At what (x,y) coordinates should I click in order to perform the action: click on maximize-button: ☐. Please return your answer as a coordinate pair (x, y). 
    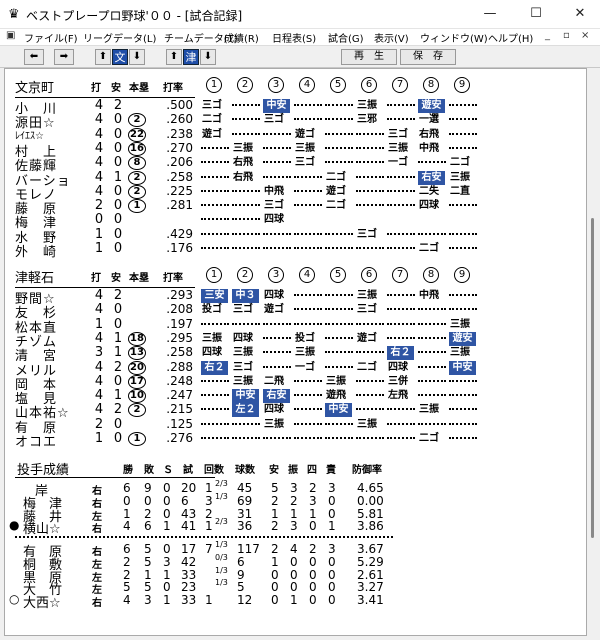
    Looking at the image, I should click on (536, 14).